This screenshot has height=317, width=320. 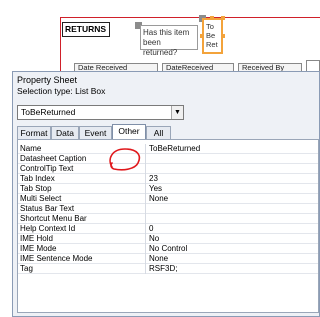 I want to click on property-label: Help Context Id, so click(x=82, y=229).